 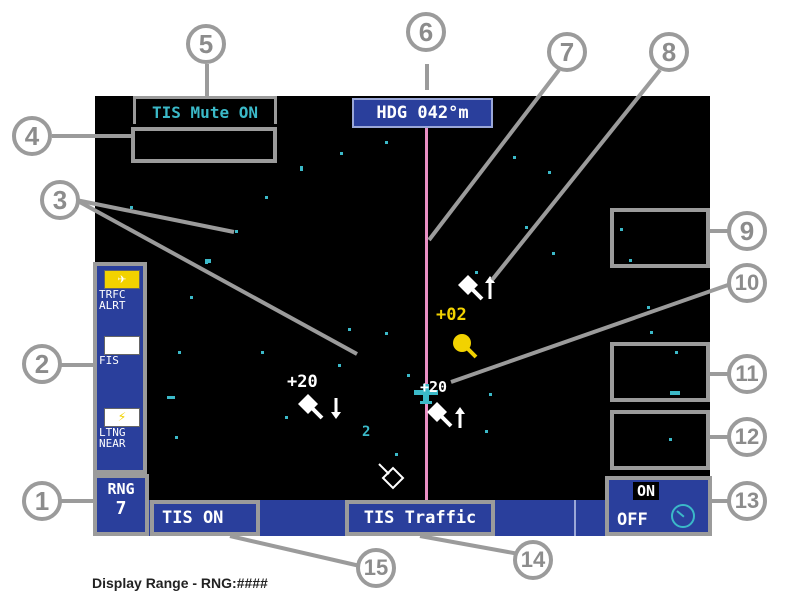 I want to click on tis-status-text: TIS ON, so click(x=193, y=518).